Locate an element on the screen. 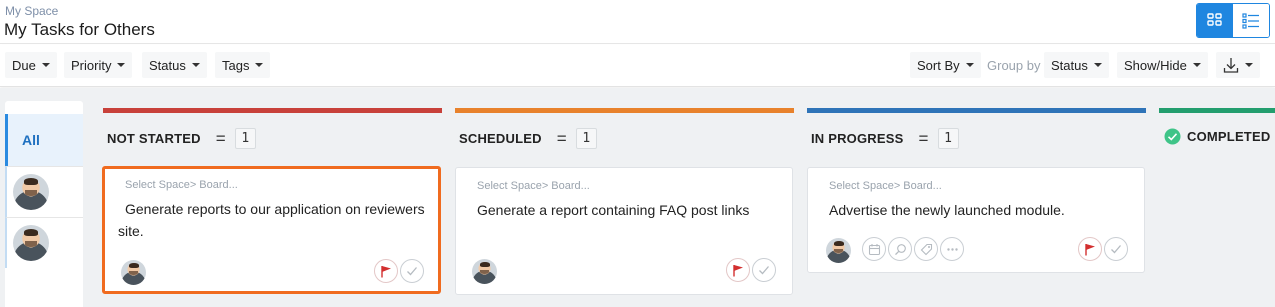  more-options-button is located at coordinates (952, 249).